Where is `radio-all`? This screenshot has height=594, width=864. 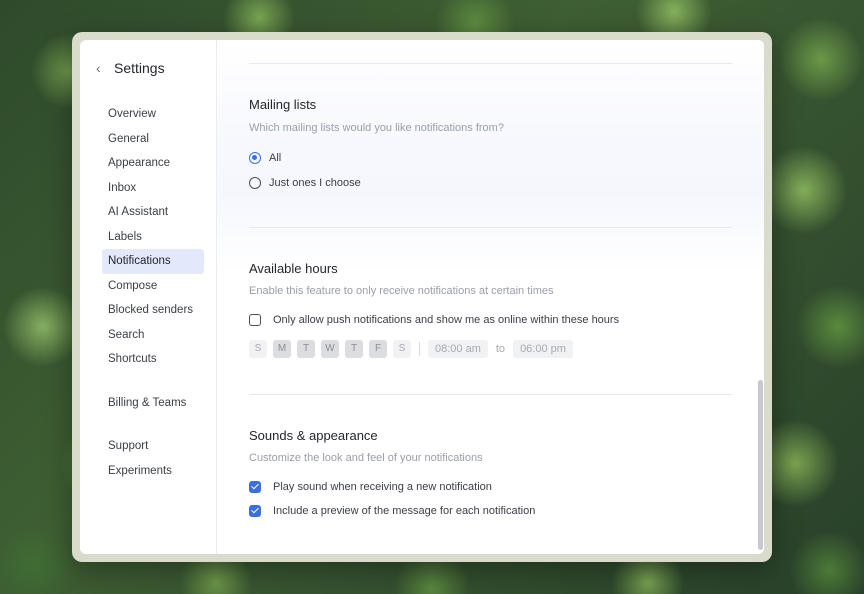
radio-all is located at coordinates (255, 158).